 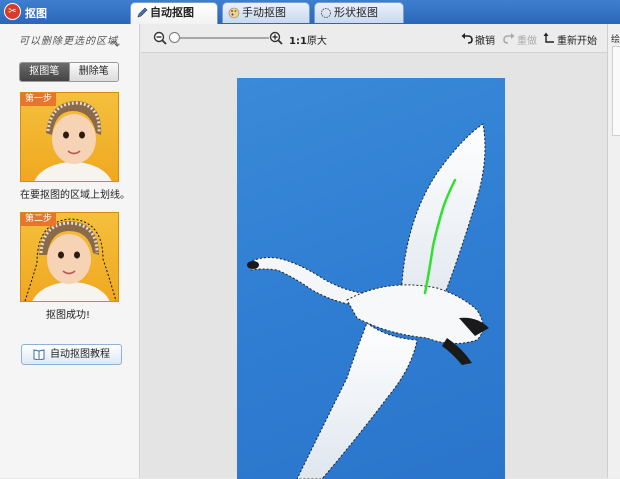 What do you see at coordinates (142, 12) in the screenshot?
I see `pen-icon` at bounding box center [142, 12].